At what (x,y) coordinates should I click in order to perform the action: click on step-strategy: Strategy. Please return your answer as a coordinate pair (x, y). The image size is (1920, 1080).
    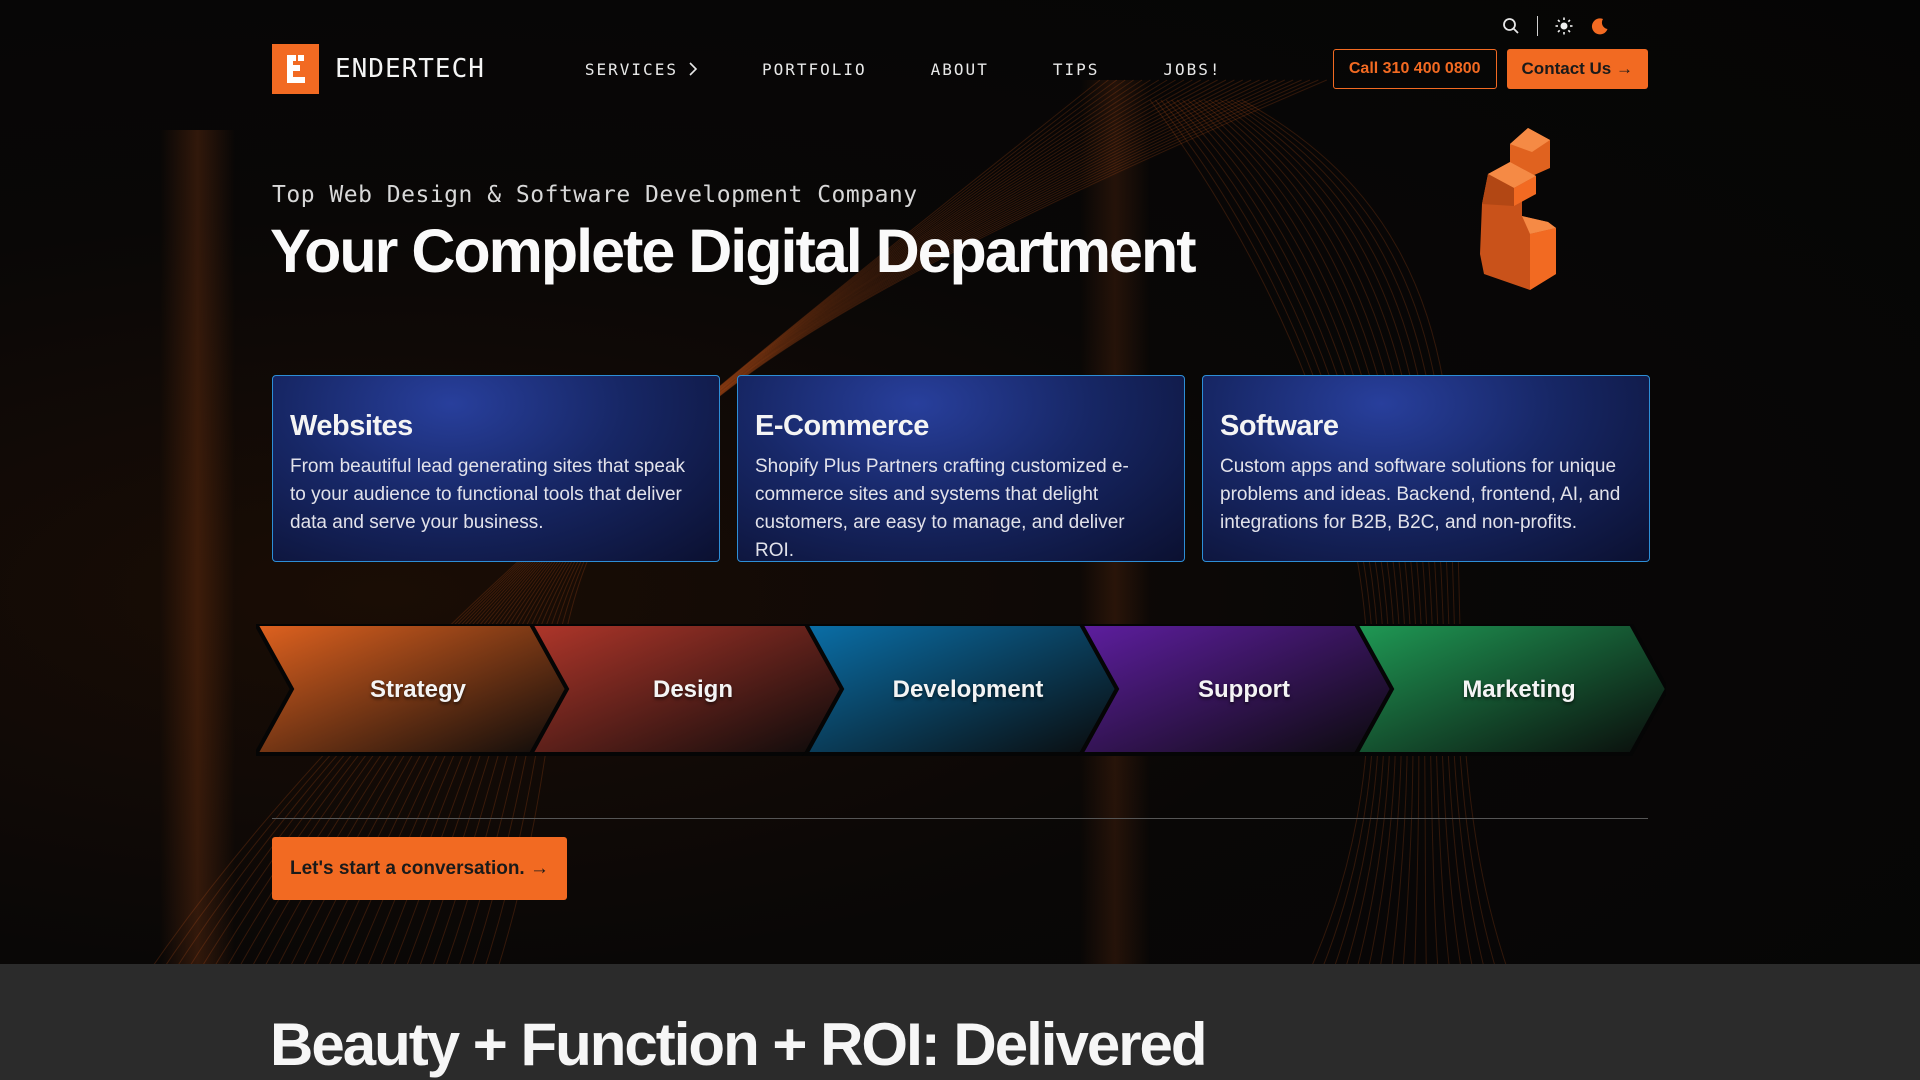
    Looking at the image, I should click on (418, 690).